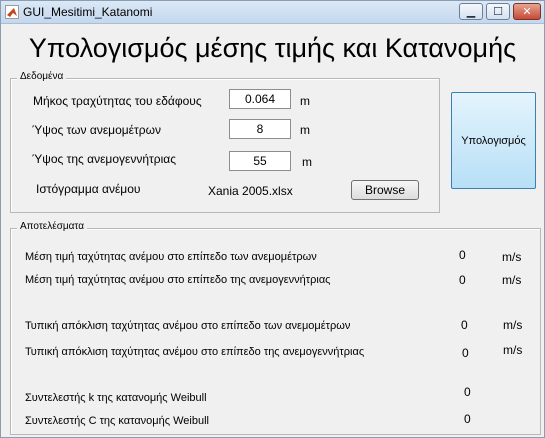 Image resolution: width=545 pixels, height=438 pixels. Describe the element at coordinates (513, 325) in the screenshot. I see `std-speed-anemometer-unit: m/s` at that location.